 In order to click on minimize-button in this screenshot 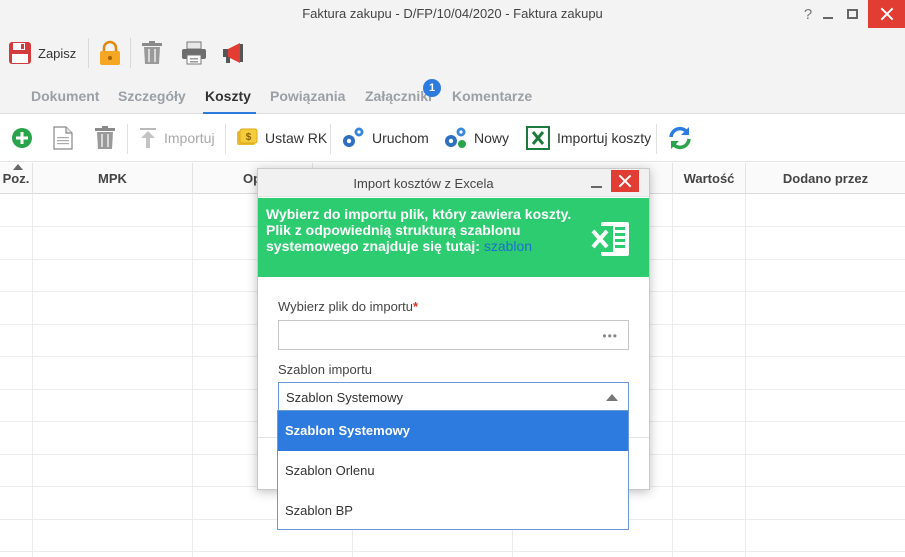, I will do `click(828, 14)`.